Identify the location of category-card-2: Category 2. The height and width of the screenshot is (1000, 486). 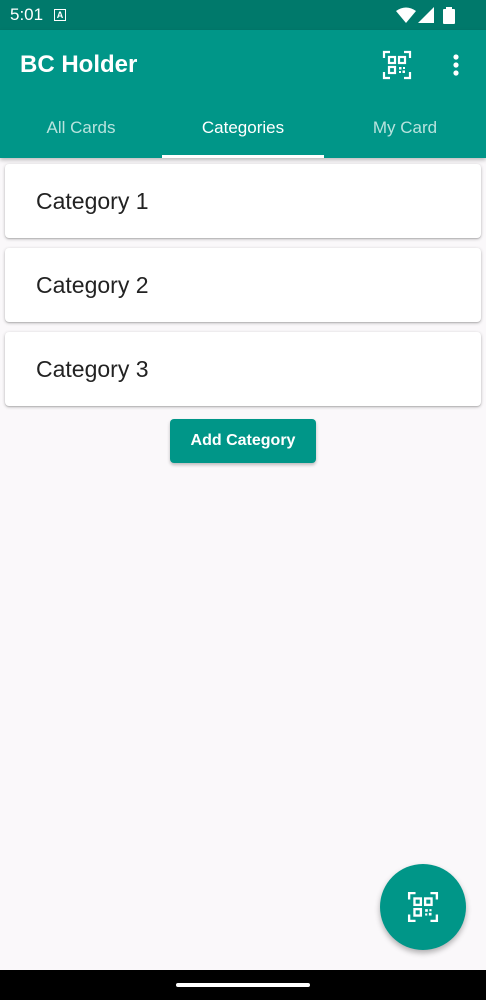
(243, 285).